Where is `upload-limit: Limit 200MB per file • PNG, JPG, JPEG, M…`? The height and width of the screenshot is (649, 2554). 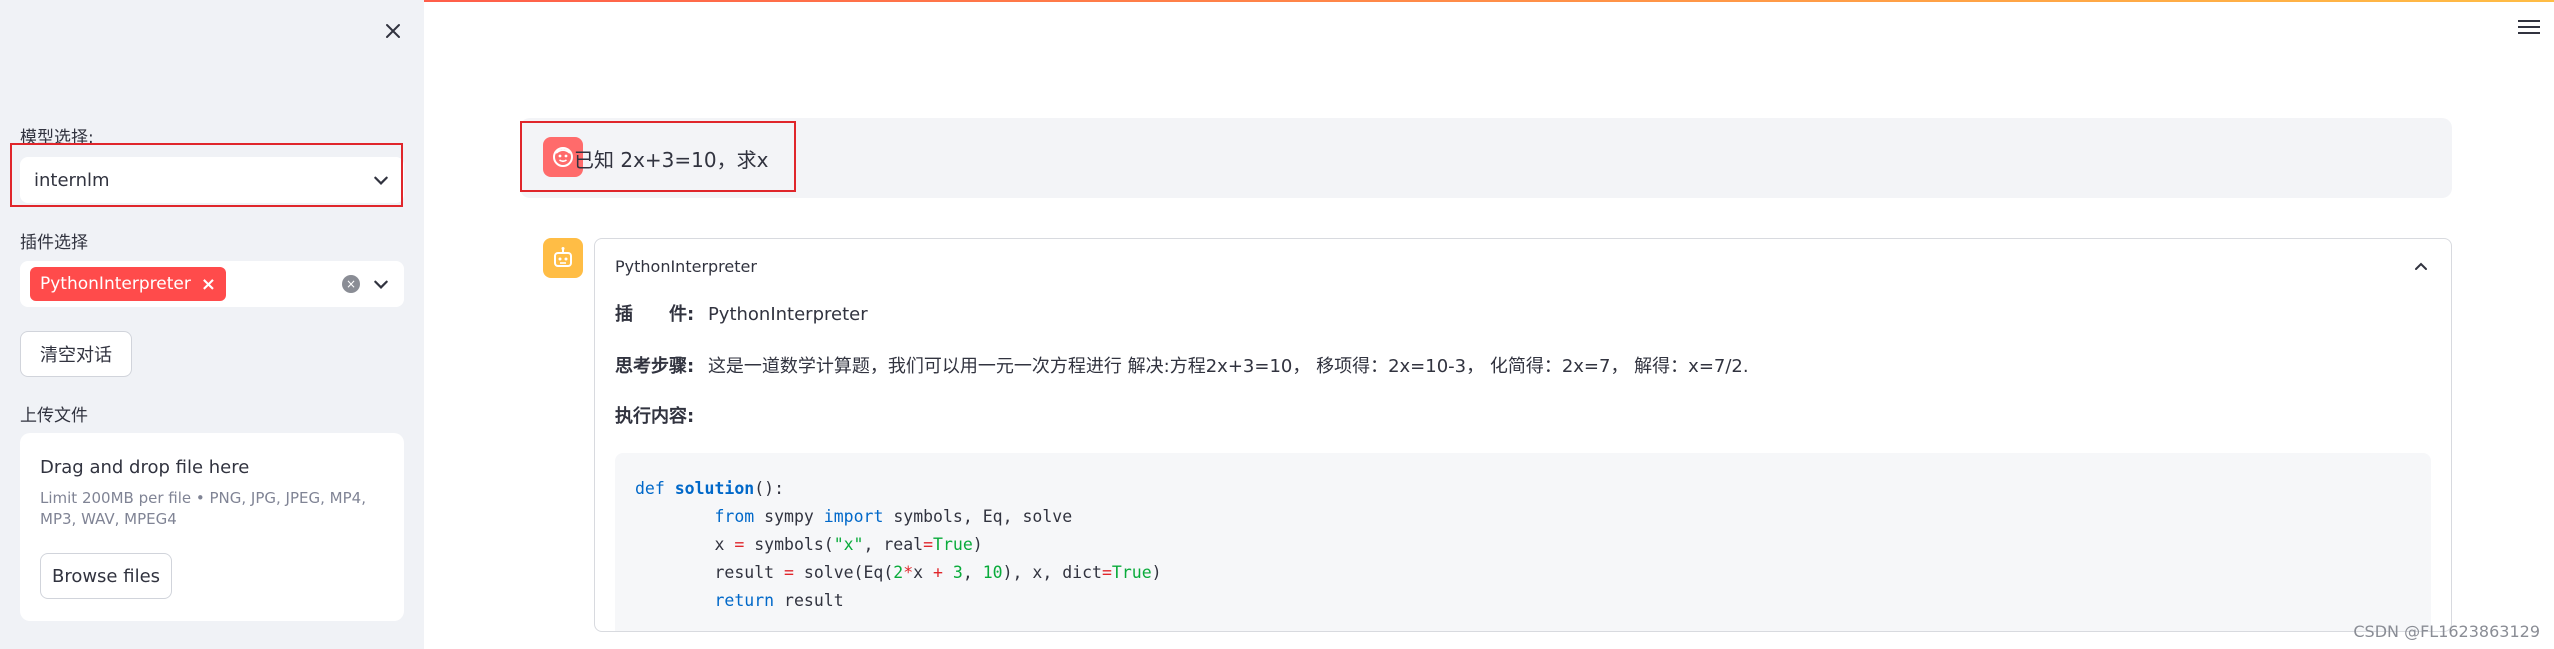
upload-limit: Limit 200MB per file • PNG, JPG, JPEG, M… is located at coordinates (203, 508).